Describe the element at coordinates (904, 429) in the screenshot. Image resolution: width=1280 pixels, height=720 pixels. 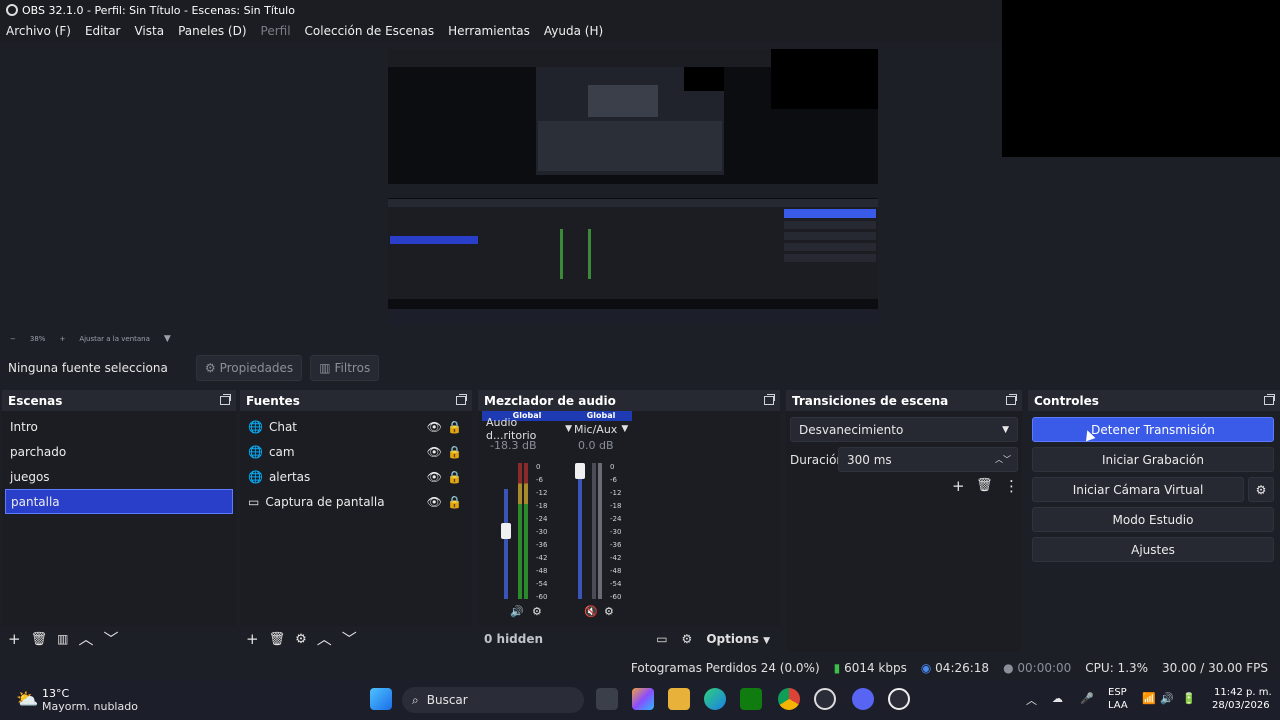
I see `transition-select: Desvanecimiento ▼` at that location.